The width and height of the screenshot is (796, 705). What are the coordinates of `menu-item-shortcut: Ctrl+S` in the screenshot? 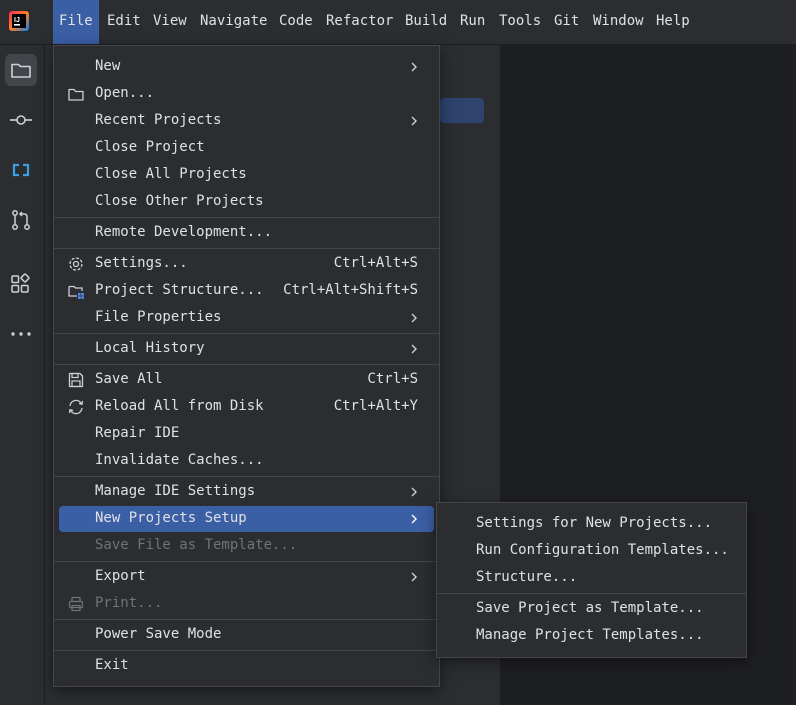 It's located at (392, 379).